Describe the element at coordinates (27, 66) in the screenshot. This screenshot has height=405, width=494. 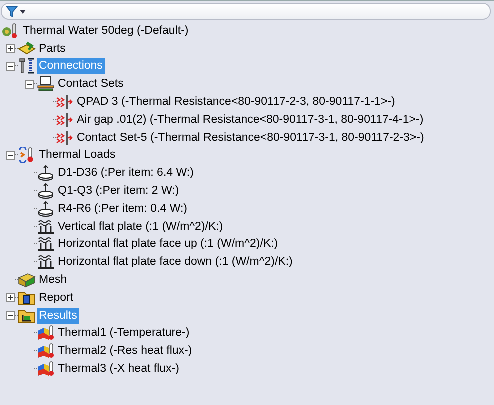
I see `bolt-icon` at that location.